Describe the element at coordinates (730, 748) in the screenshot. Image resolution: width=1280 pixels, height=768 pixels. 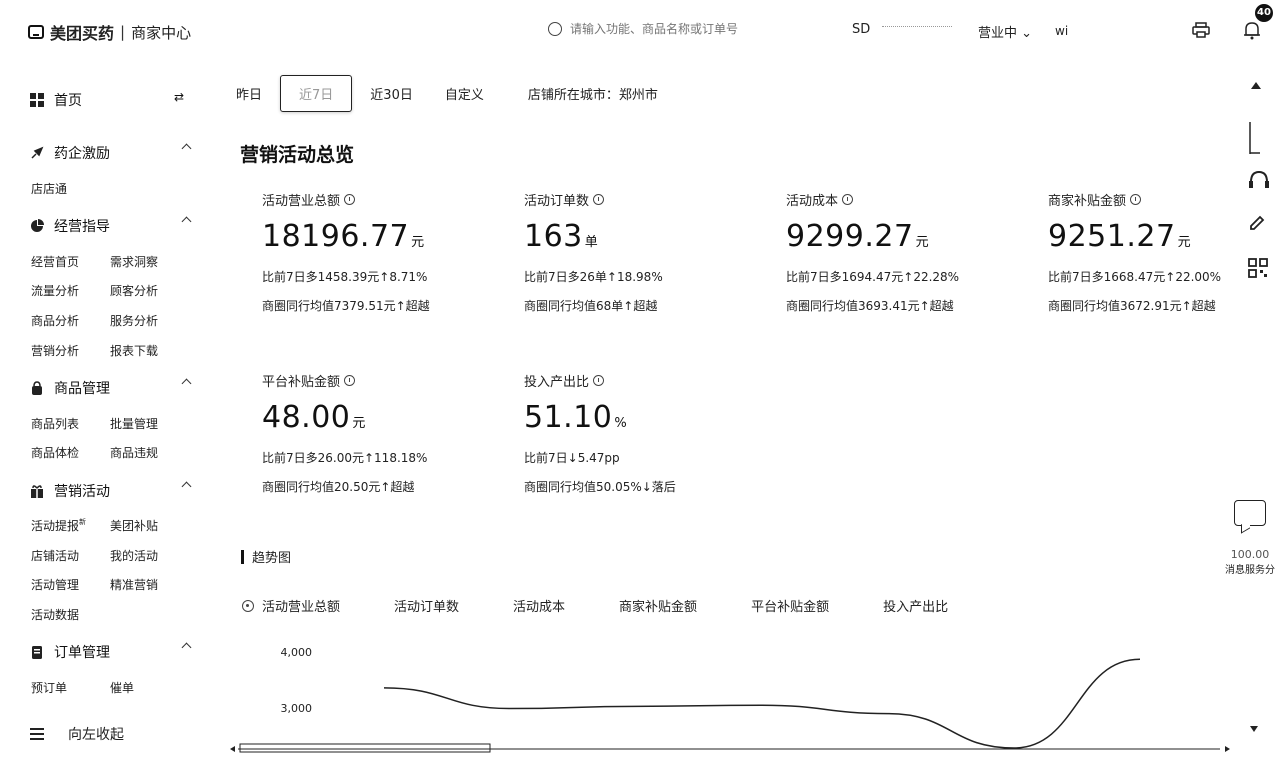
I see `horizontal-scrollbar` at that location.